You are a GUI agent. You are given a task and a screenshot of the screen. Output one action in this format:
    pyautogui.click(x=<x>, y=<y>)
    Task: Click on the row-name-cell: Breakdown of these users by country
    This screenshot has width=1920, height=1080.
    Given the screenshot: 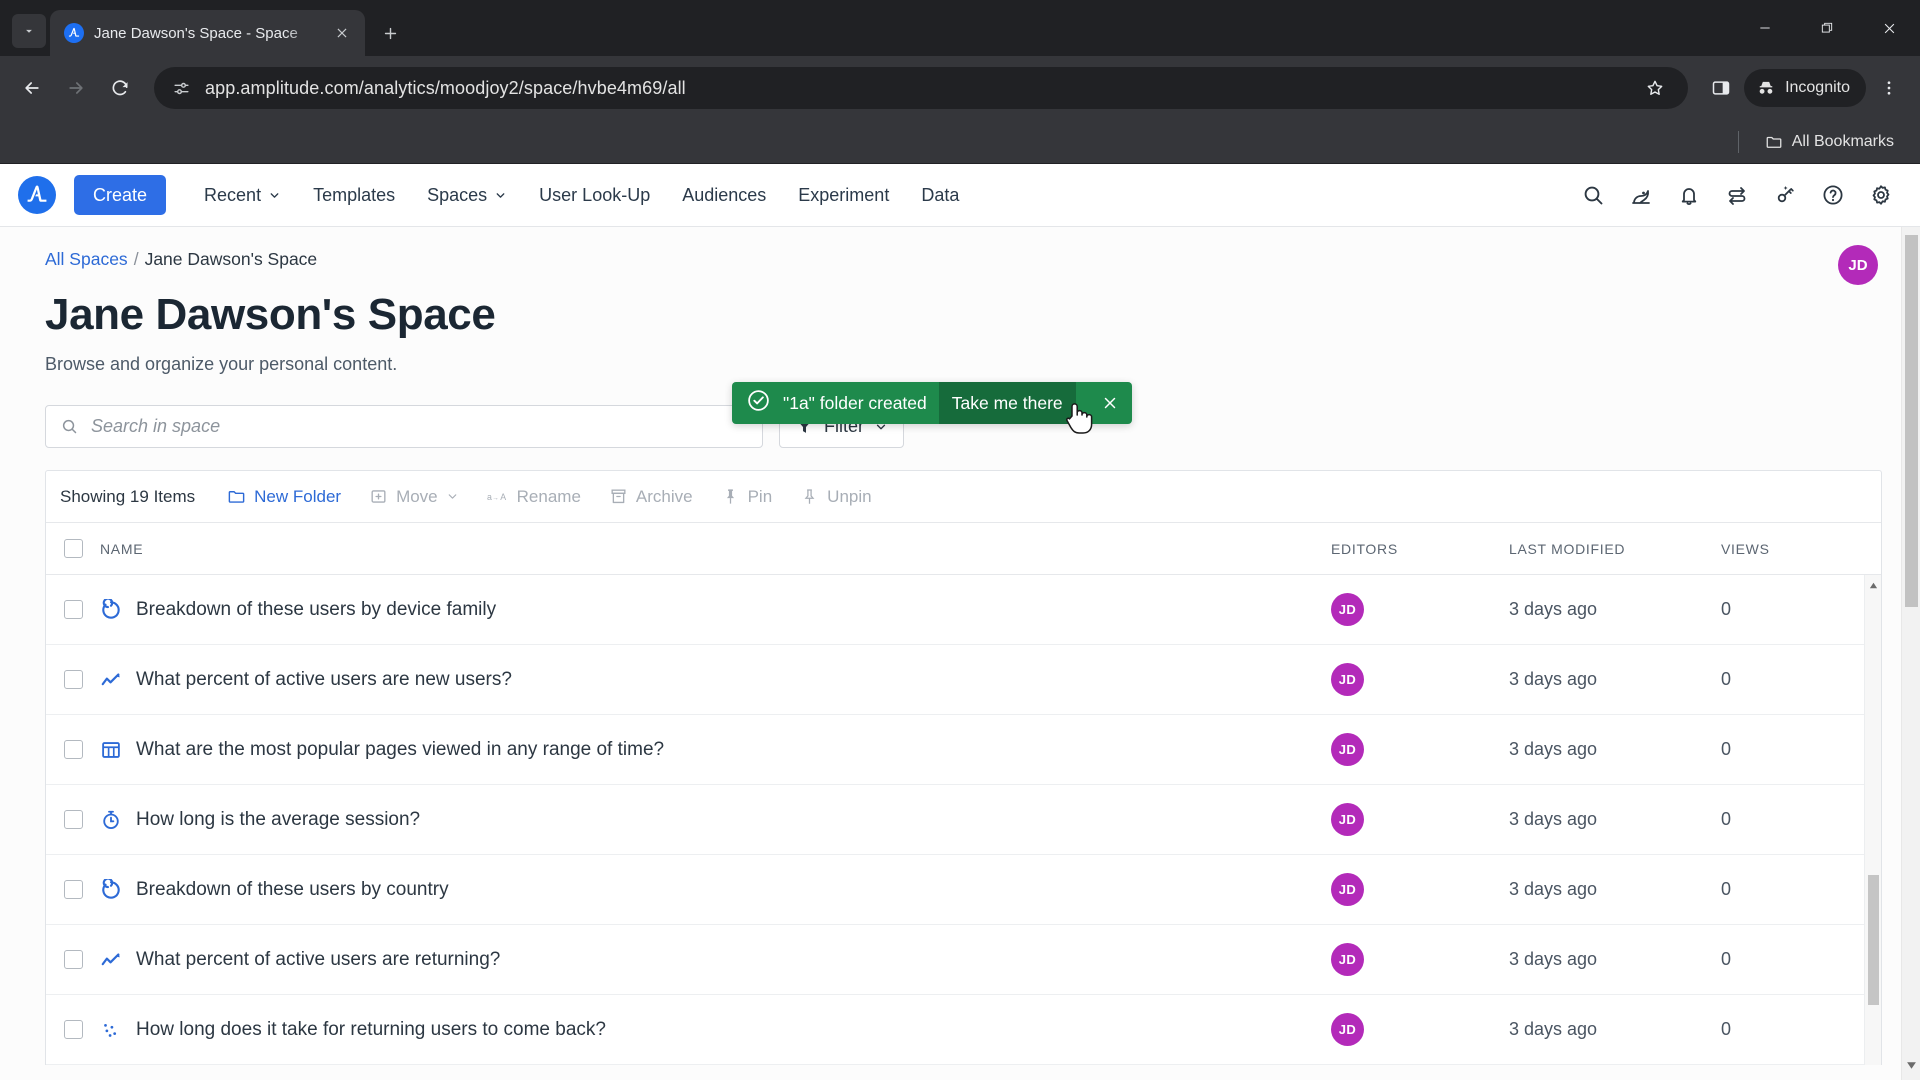 What is the action you would take?
    pyautogui.click(x=715, y=889)
    